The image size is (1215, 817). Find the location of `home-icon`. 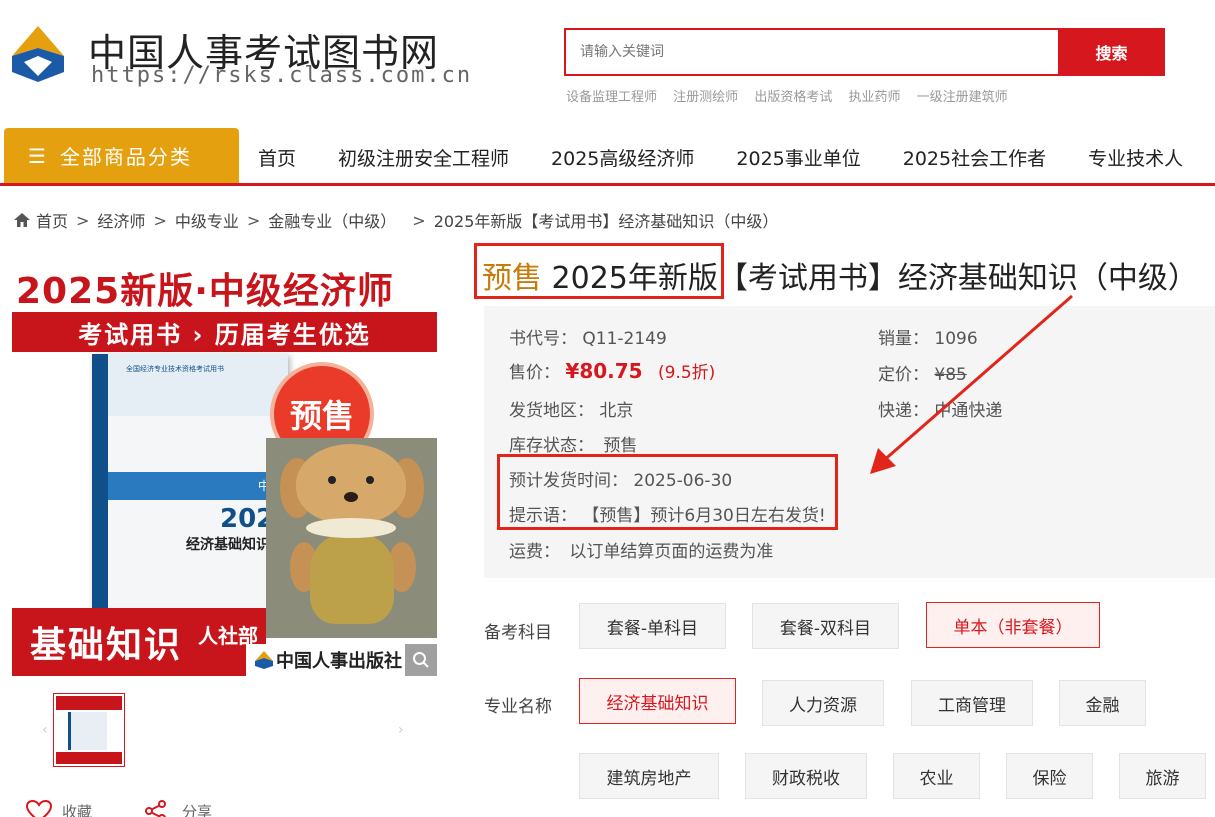

home-icon is located at coordinates (22, 220).